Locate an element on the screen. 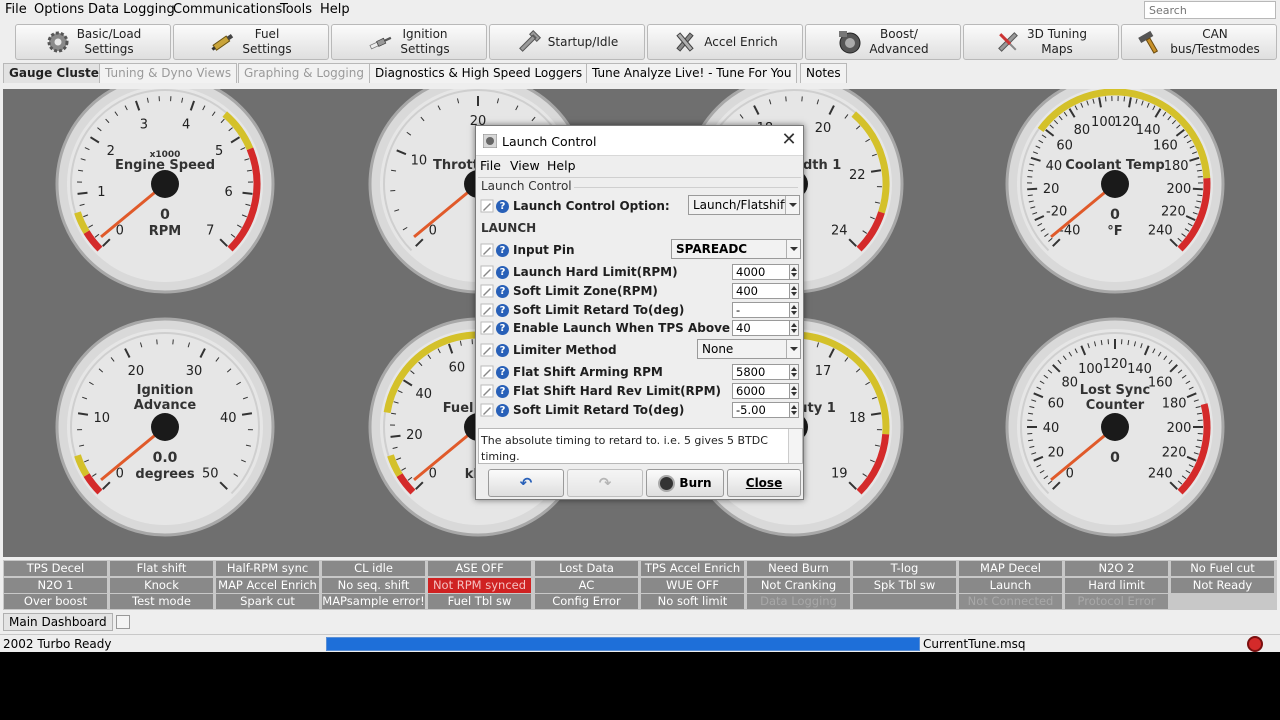 This screenshot has width=1280, height=720. dialog-menu-view: View is located at coordinates (525, 165).